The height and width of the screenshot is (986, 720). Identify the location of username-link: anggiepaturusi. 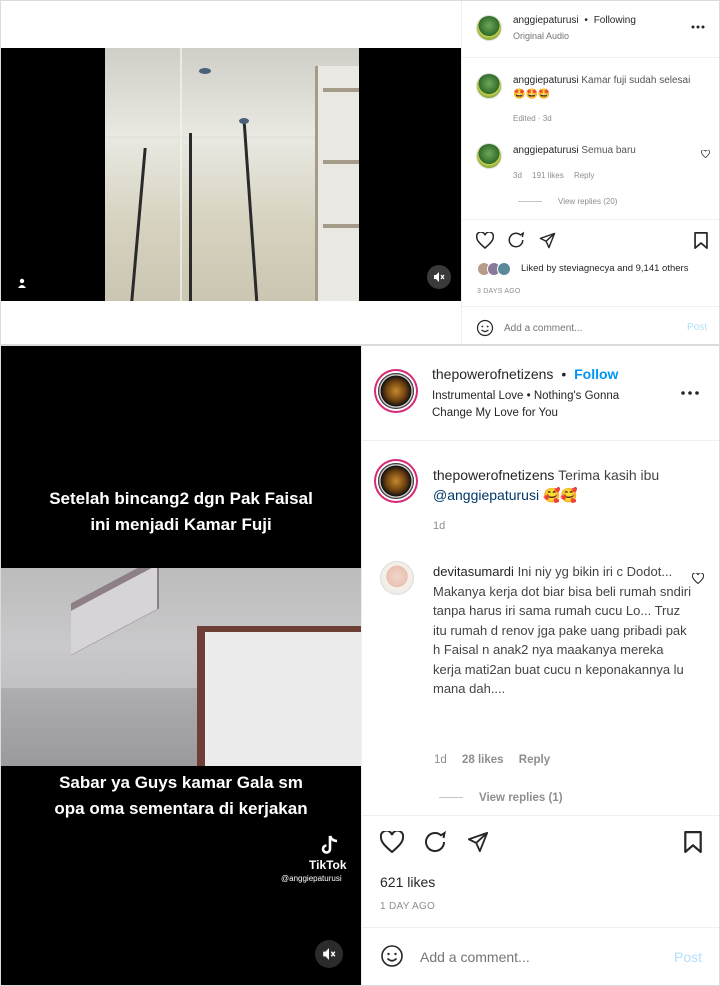
(546, 20).